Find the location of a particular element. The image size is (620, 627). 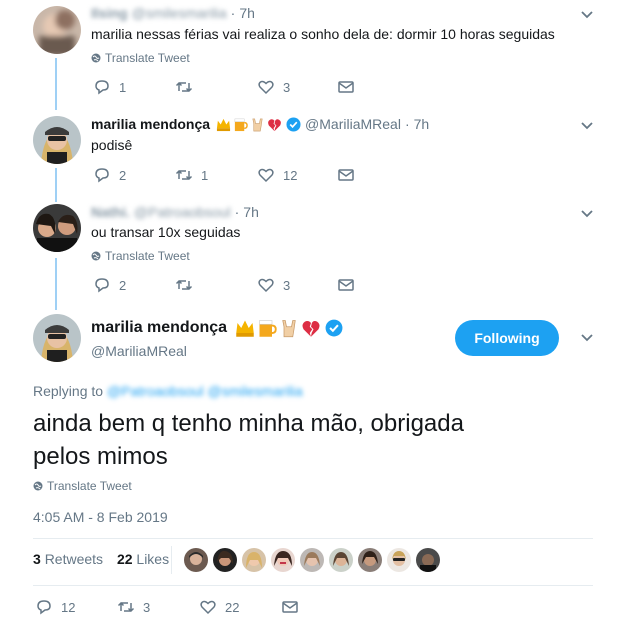

retweet-button: 1 is located at coordinates (216, 175).